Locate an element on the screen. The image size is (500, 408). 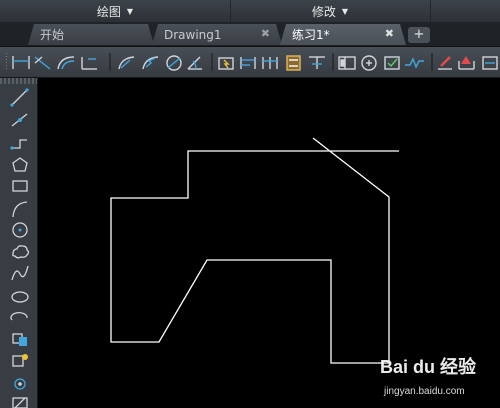
ordinate-dimension-icon is located at coordinates (89, 63).